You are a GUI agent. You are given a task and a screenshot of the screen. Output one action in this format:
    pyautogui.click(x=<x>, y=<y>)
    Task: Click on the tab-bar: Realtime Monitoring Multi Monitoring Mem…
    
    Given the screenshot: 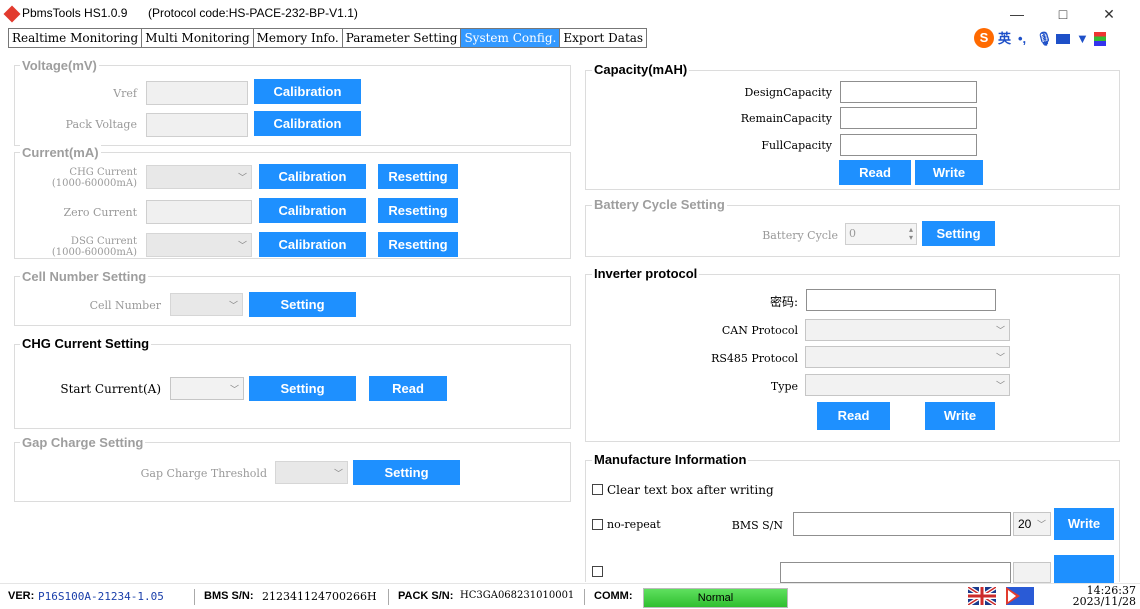 What is the action you would take?
    pyautogui.click(x=328, y=38)
    